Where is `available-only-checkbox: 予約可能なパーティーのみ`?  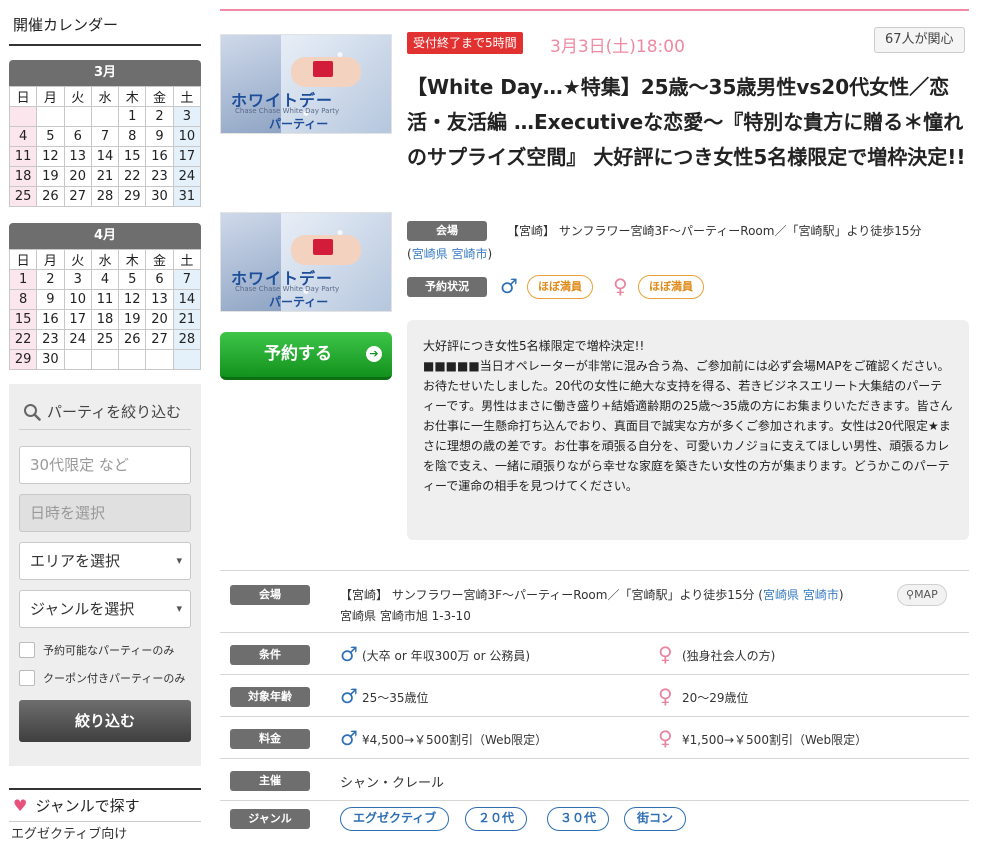 available-only-checkbox: 予約可能なパーティーのみ is located at coordinates (105, 650).